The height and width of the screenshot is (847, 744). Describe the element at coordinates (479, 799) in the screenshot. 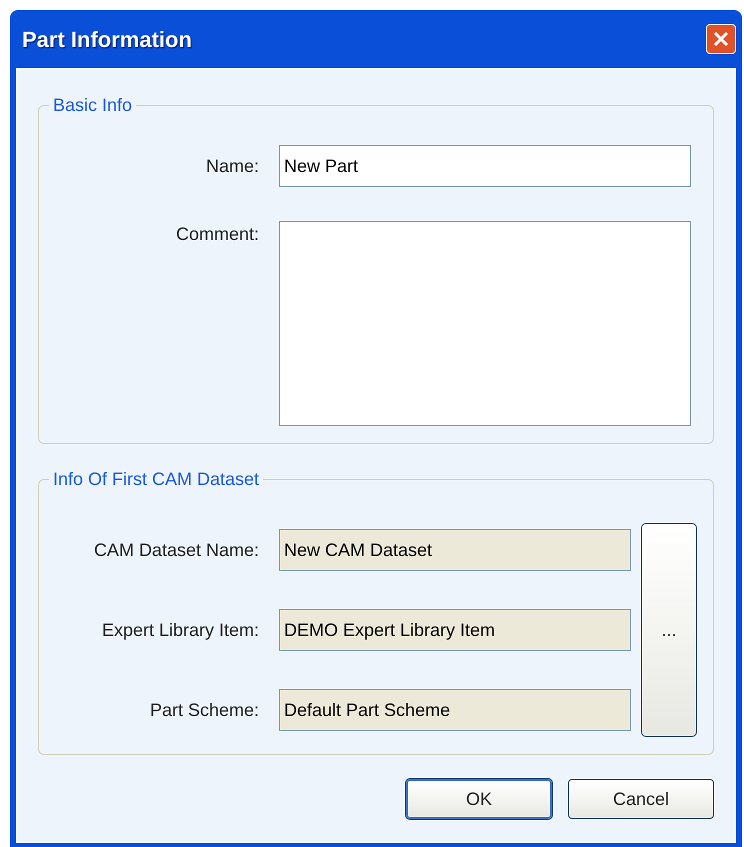

I see `dialog-button: OK` at that location.